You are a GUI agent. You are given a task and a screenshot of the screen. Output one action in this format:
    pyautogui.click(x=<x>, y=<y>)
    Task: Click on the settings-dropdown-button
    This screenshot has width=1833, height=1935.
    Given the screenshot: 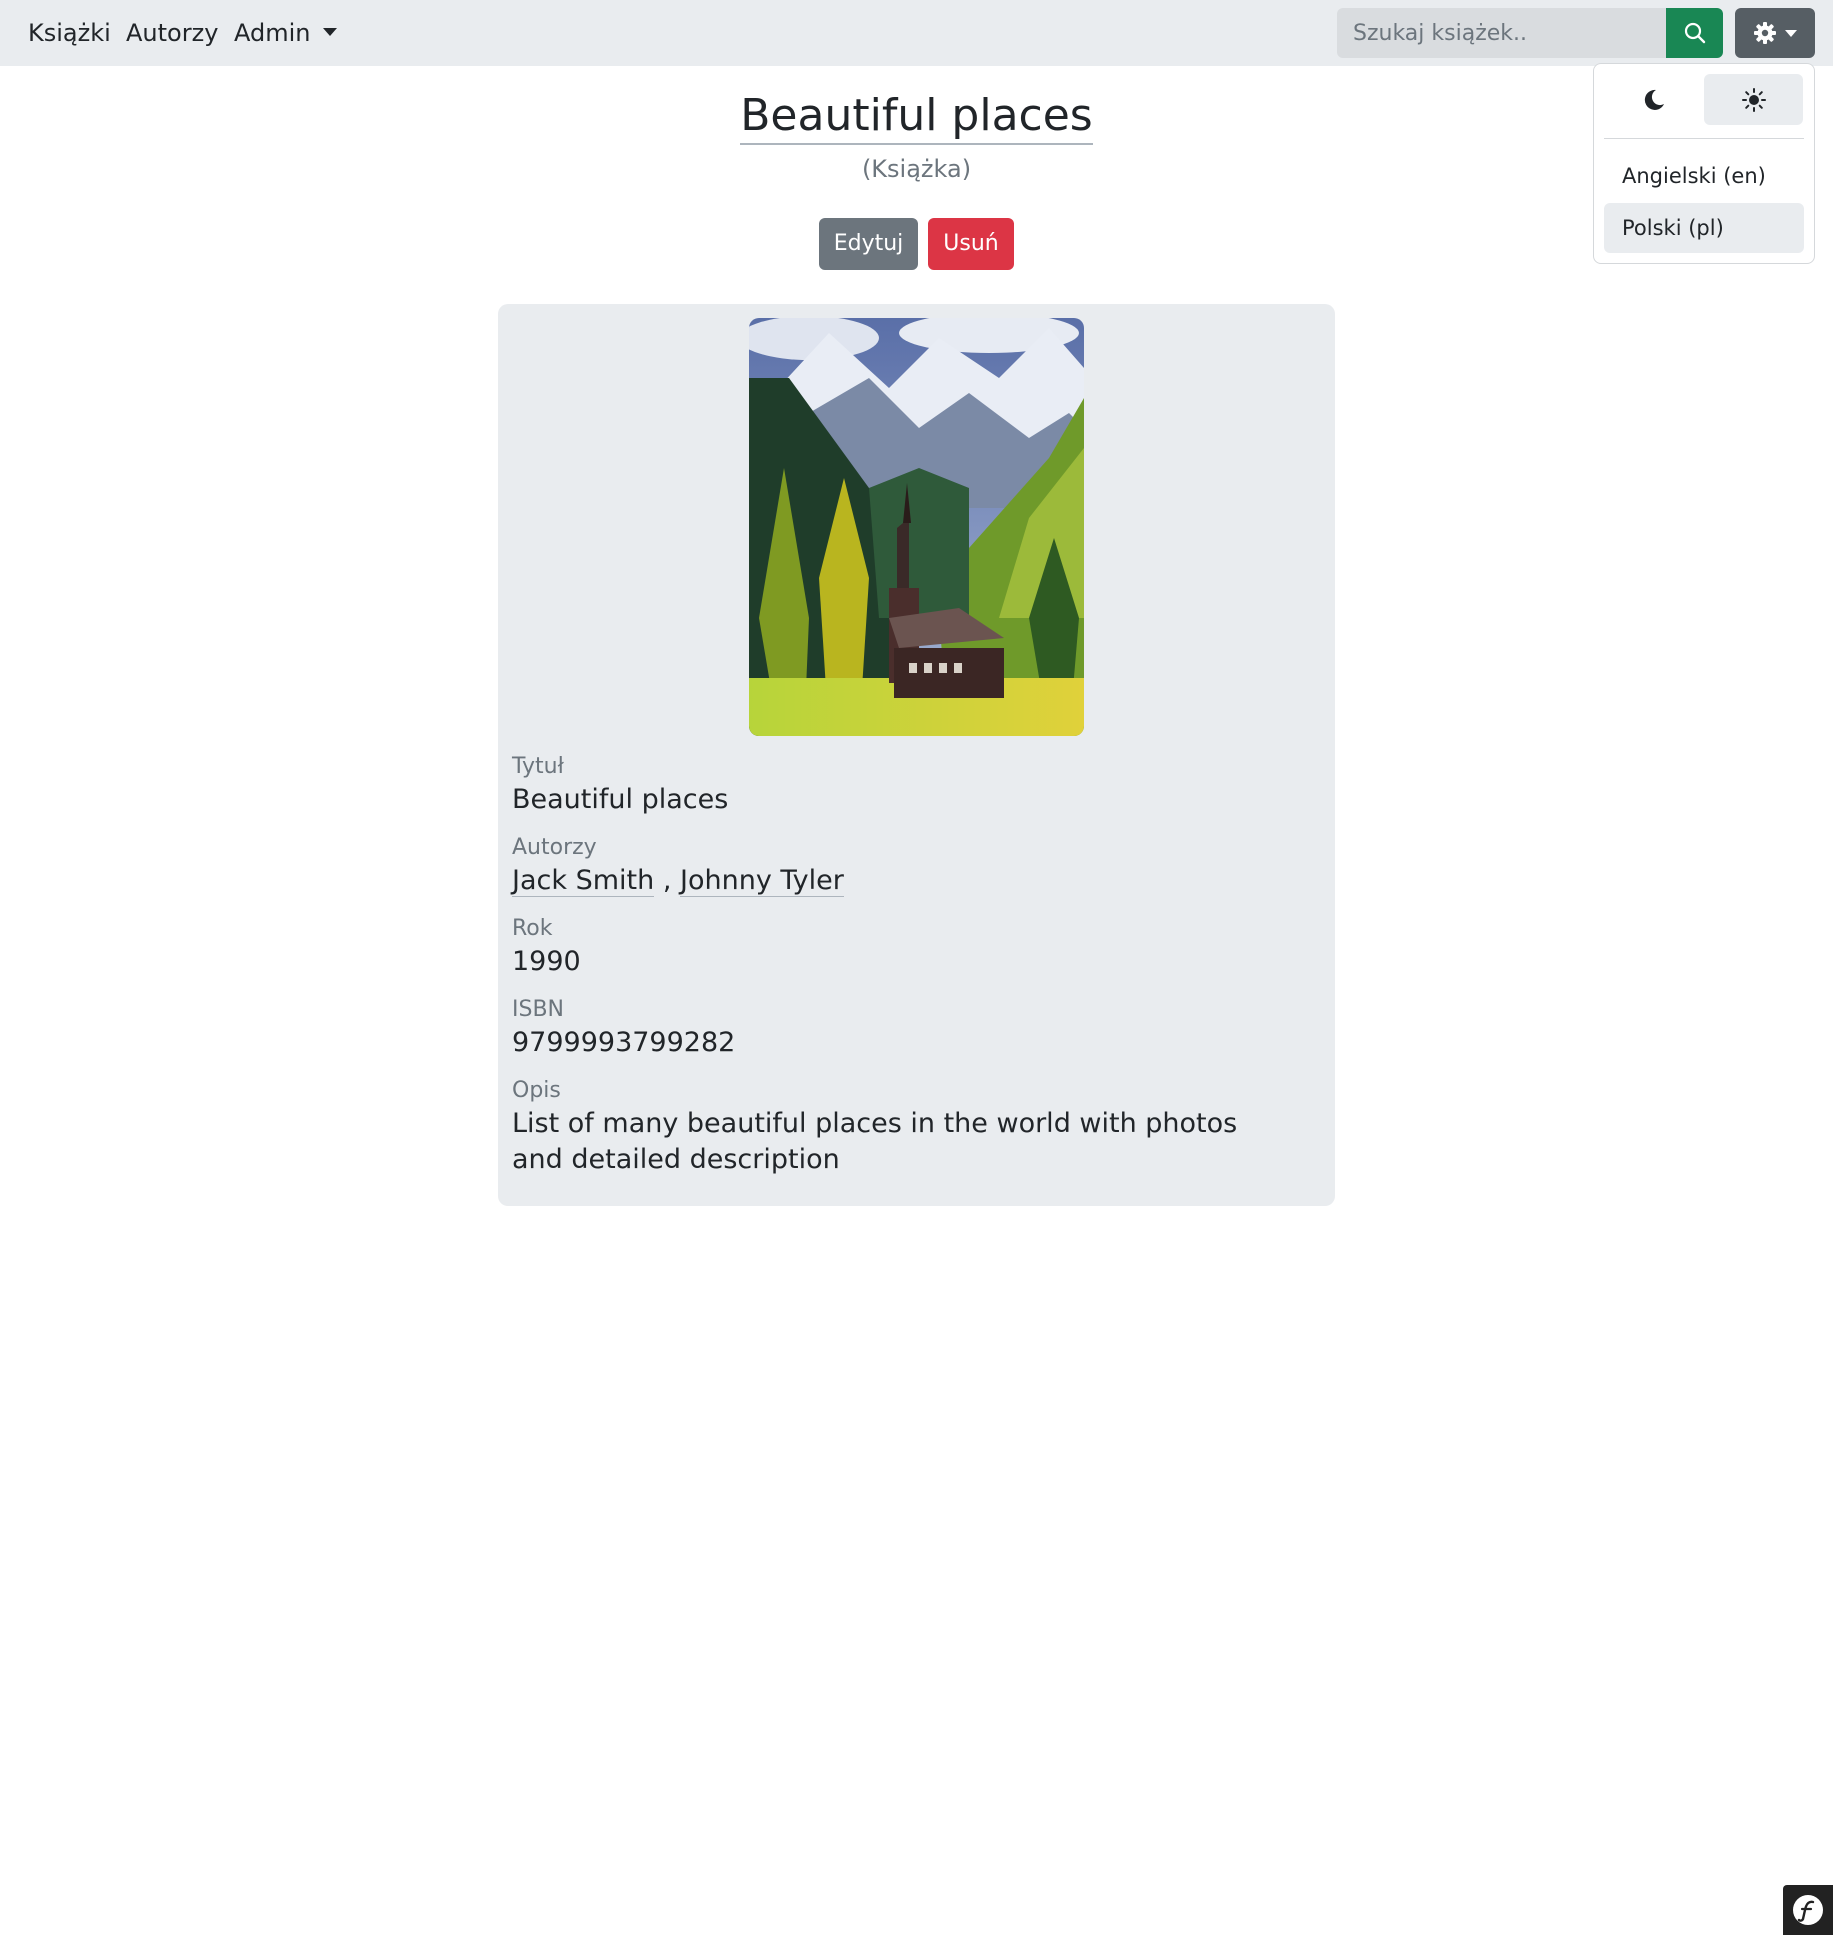 What is the action you would take?
    pyautogui.click(x=1775, y=33)
    